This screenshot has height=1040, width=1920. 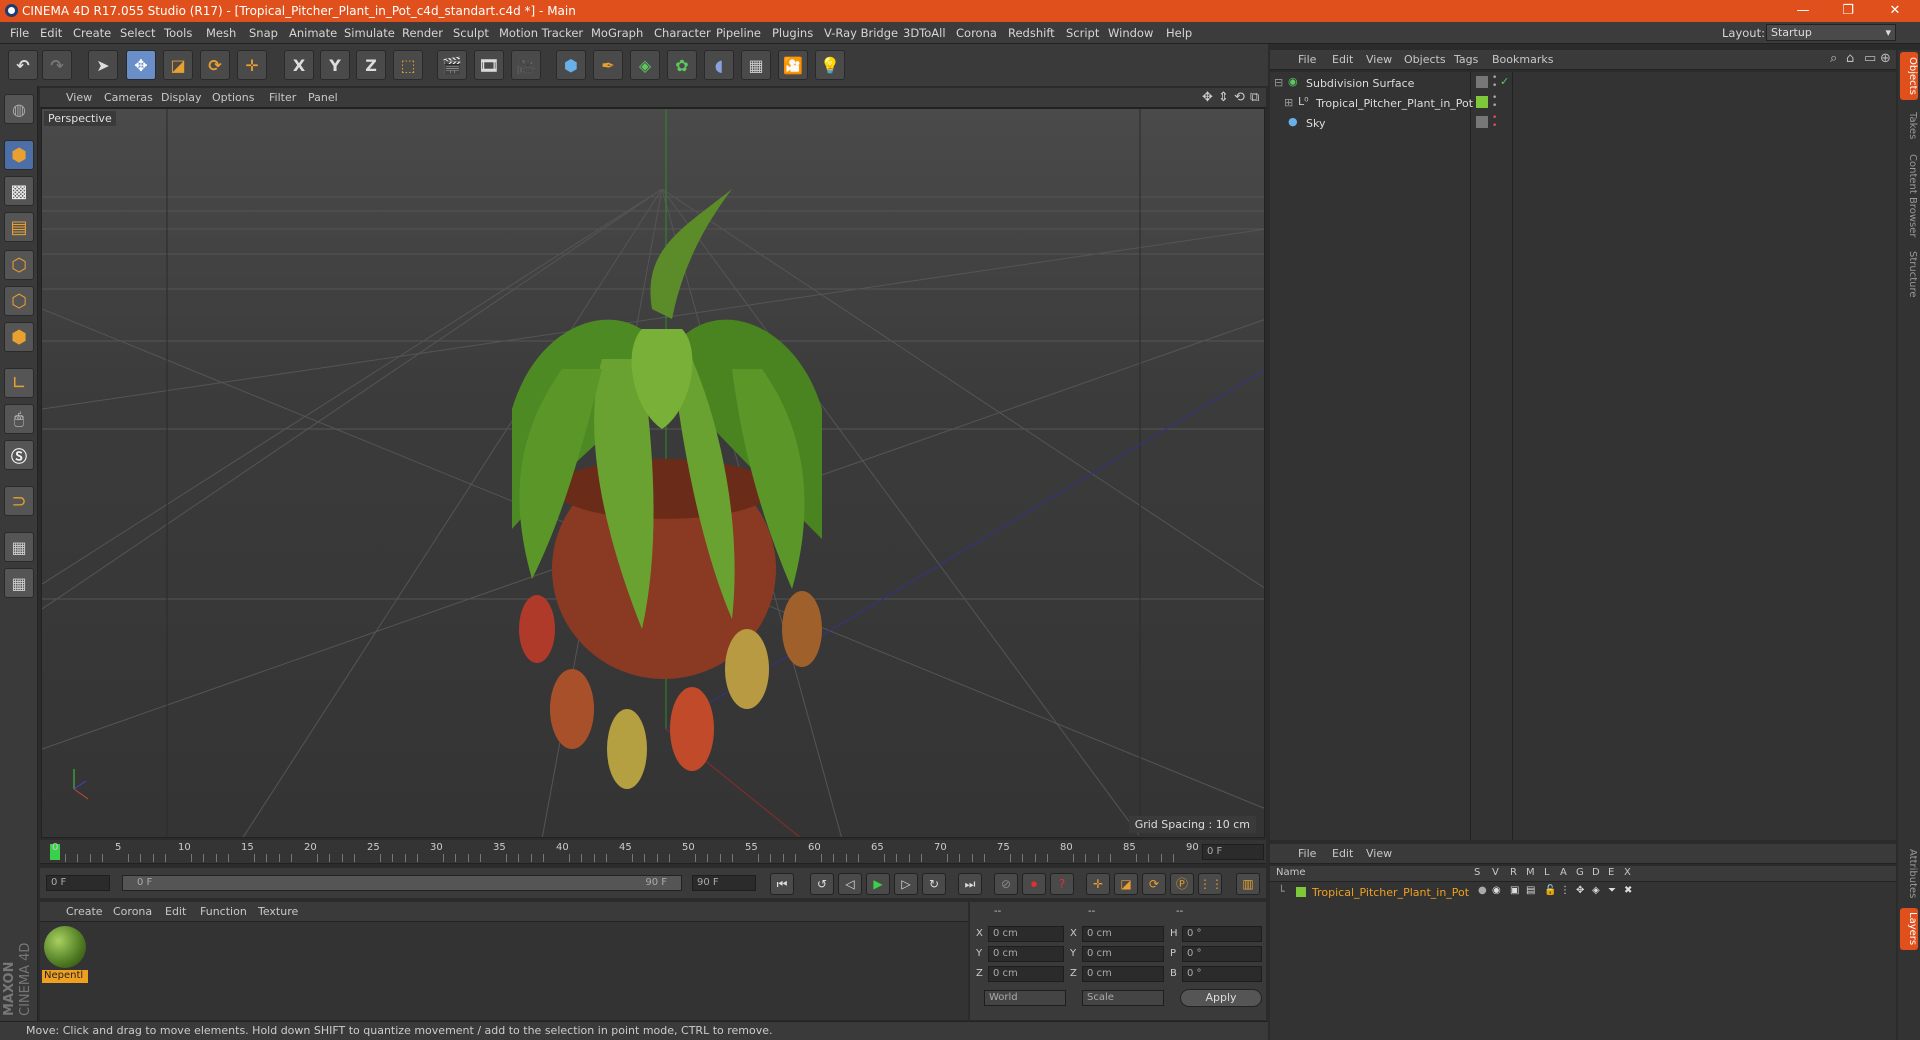 What do you see at coordinates (1123, 934) in the screenshot?
I see `size-x-field: 0 cm` at bounding box center [1123, 934].